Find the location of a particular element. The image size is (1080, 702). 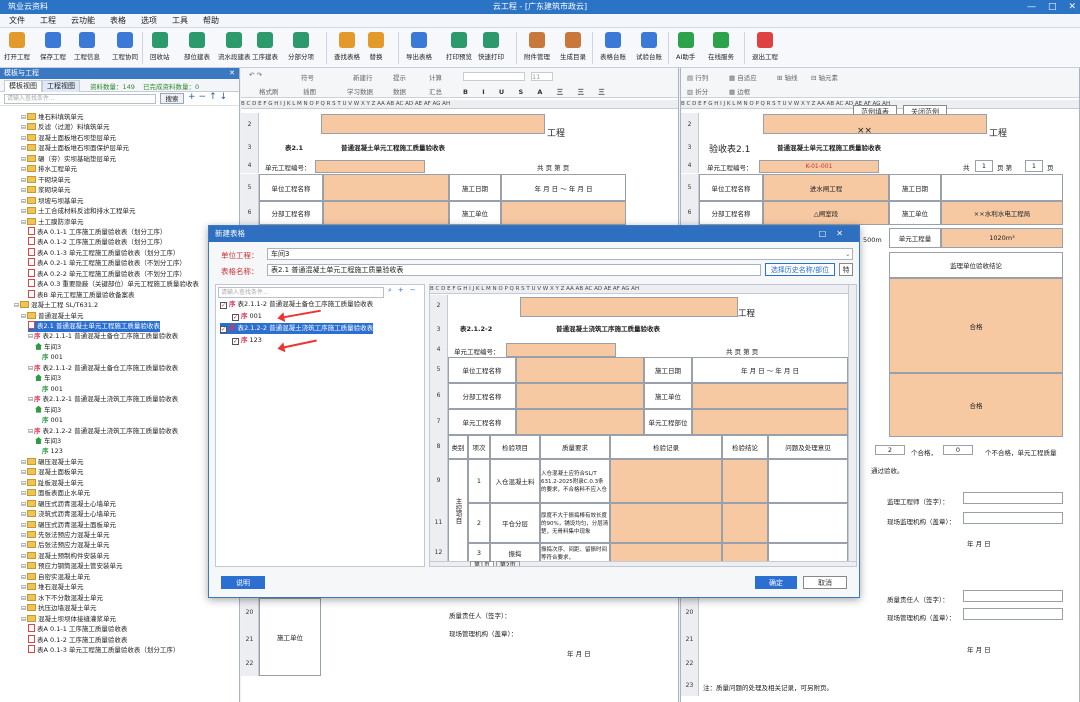

toolbar-button: 附件管理 is located at coordinates (537, 48).